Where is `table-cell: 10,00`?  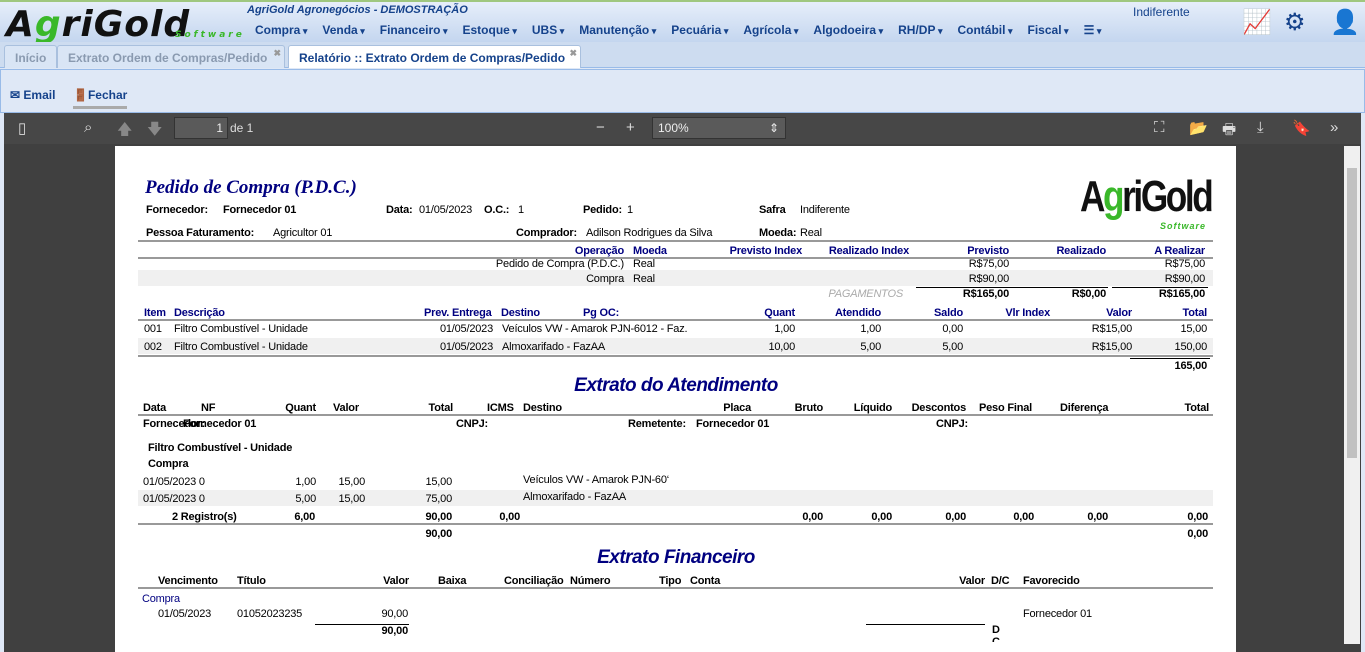
table-cell: 10,00 is located at coordinates (781, 347).